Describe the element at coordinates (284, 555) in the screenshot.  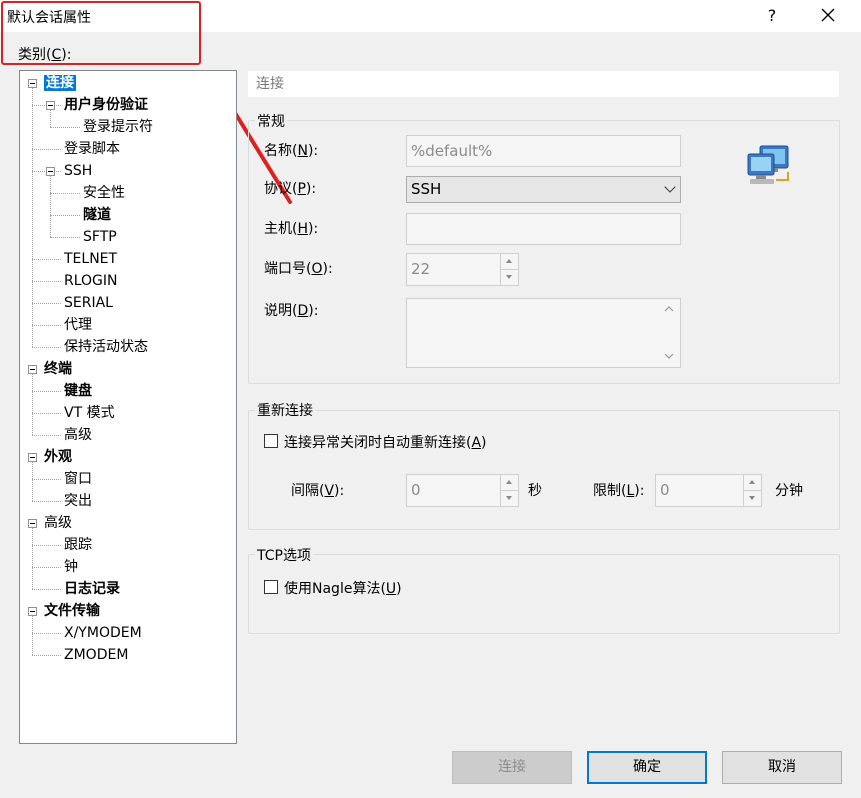
I see `tcp-options-group-title: TCP选项` at that location.